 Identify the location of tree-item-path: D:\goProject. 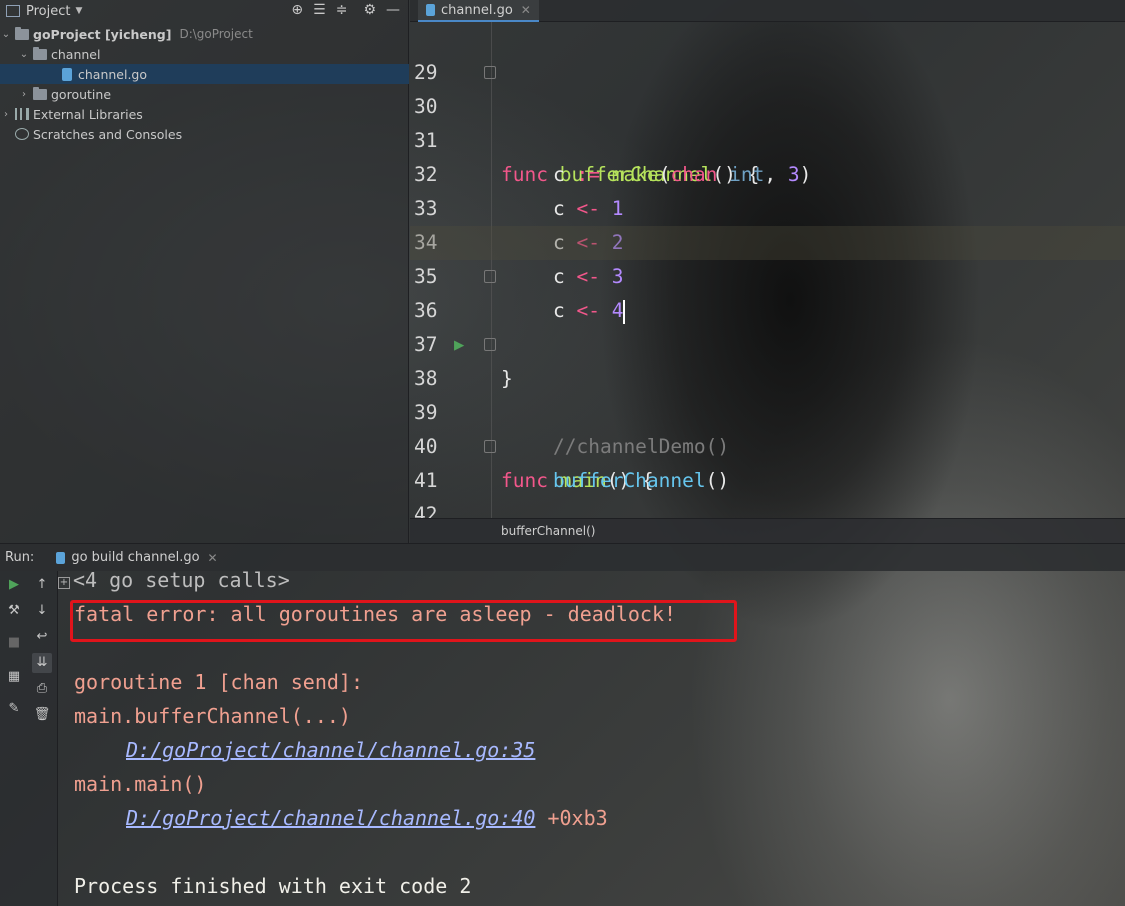
(216, 34).